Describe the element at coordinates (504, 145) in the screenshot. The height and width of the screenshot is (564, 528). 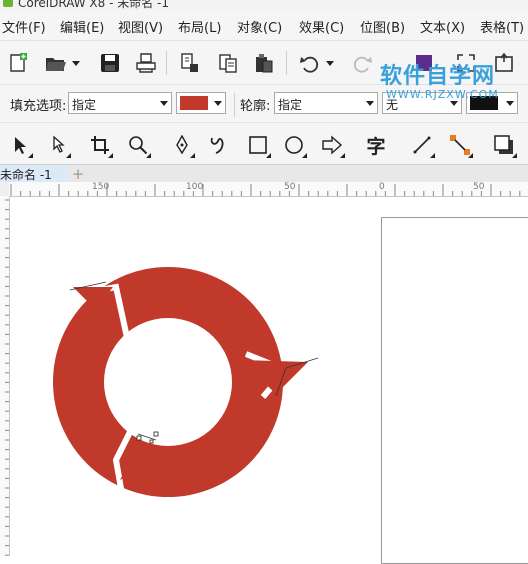
I see `drop-shadow-tool-icon` at that location.